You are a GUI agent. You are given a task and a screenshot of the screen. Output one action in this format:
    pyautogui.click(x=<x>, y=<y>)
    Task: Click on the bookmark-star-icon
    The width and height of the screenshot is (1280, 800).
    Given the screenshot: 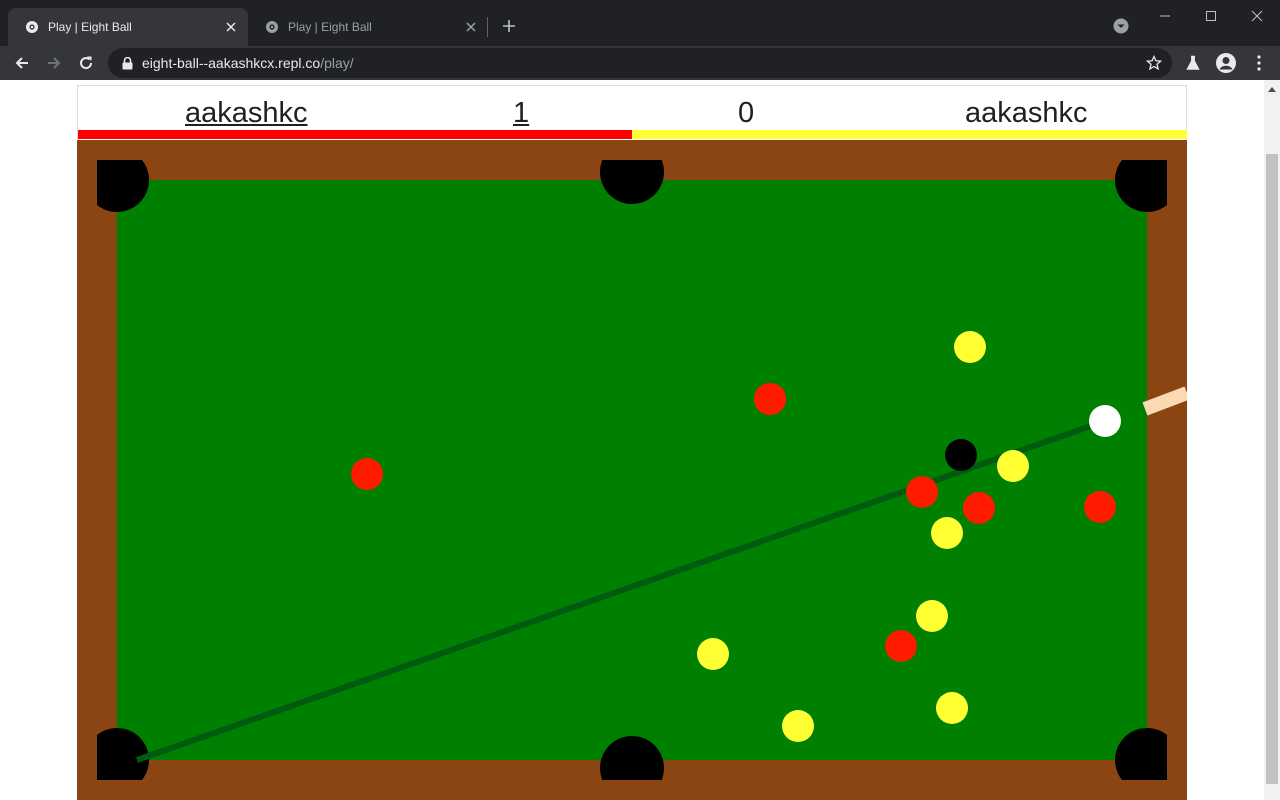 What is the action you would take?
    pyautogui.click(x=1154, y=63)
    